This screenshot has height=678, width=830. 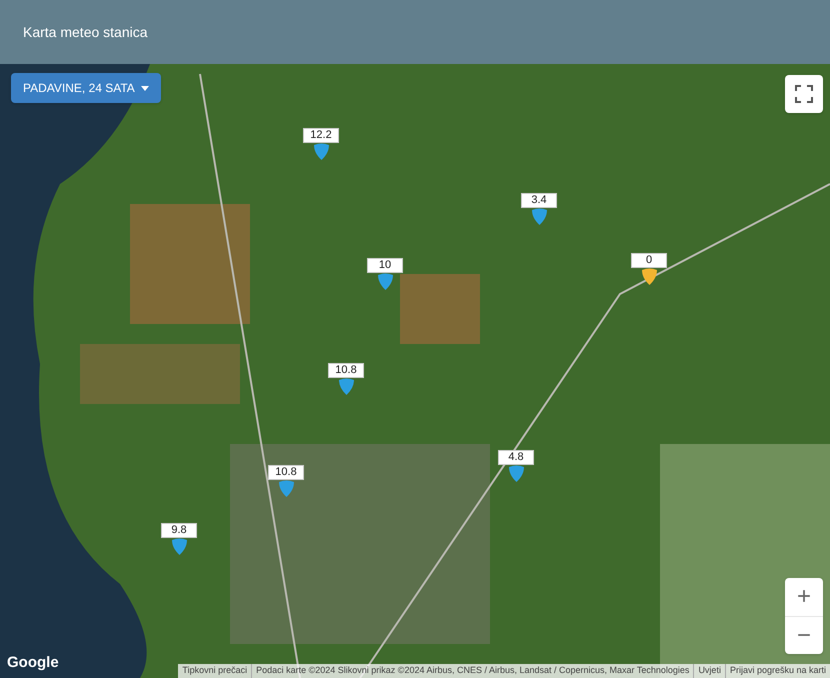 I want to click on fullscreen-button, so click(x=804, y=94).